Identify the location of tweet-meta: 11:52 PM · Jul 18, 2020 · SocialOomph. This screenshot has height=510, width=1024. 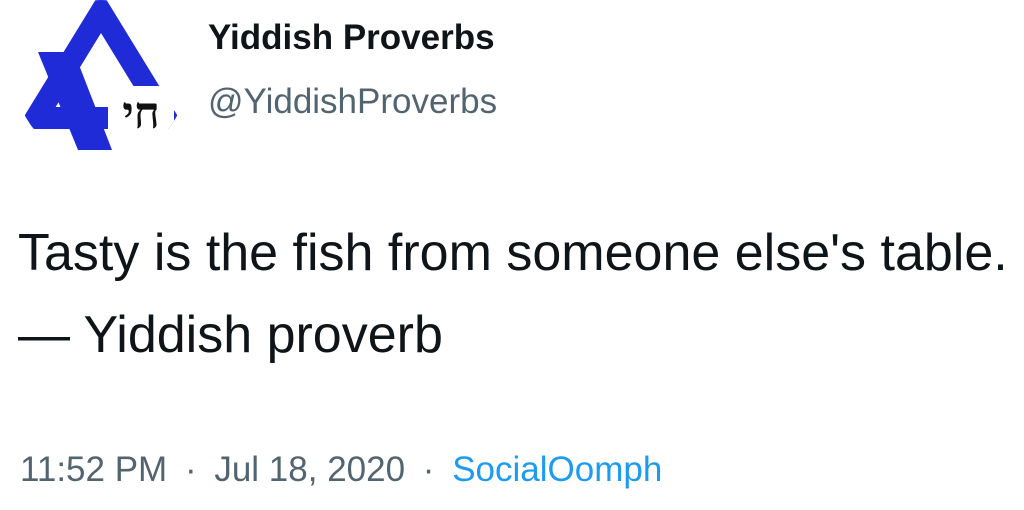
(341, 470).